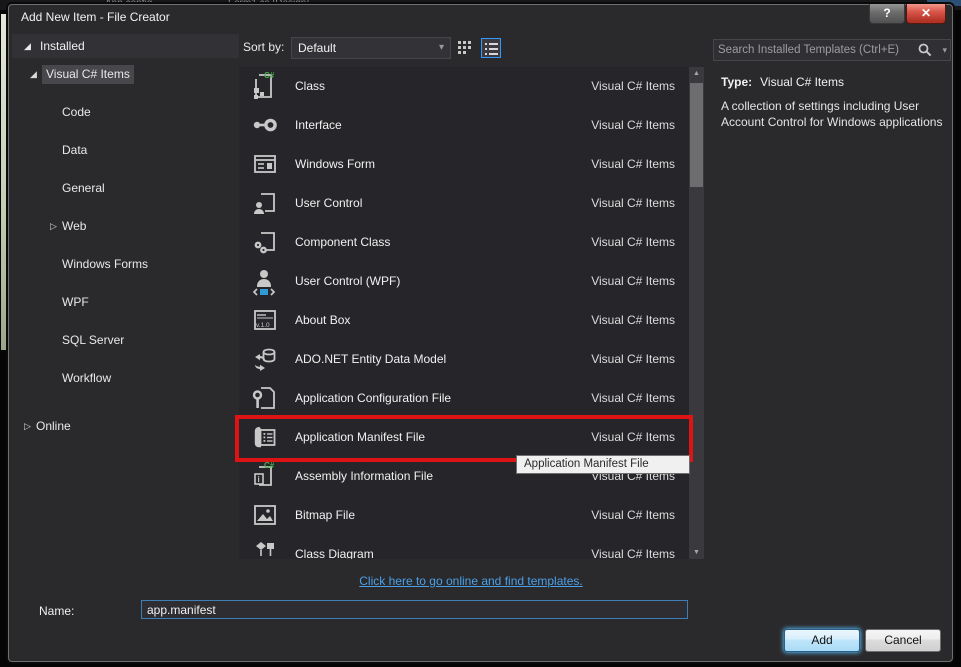  Describe the element at coordinates (265, 164) in the screenshot. I see `windows-form-icon` at that location.